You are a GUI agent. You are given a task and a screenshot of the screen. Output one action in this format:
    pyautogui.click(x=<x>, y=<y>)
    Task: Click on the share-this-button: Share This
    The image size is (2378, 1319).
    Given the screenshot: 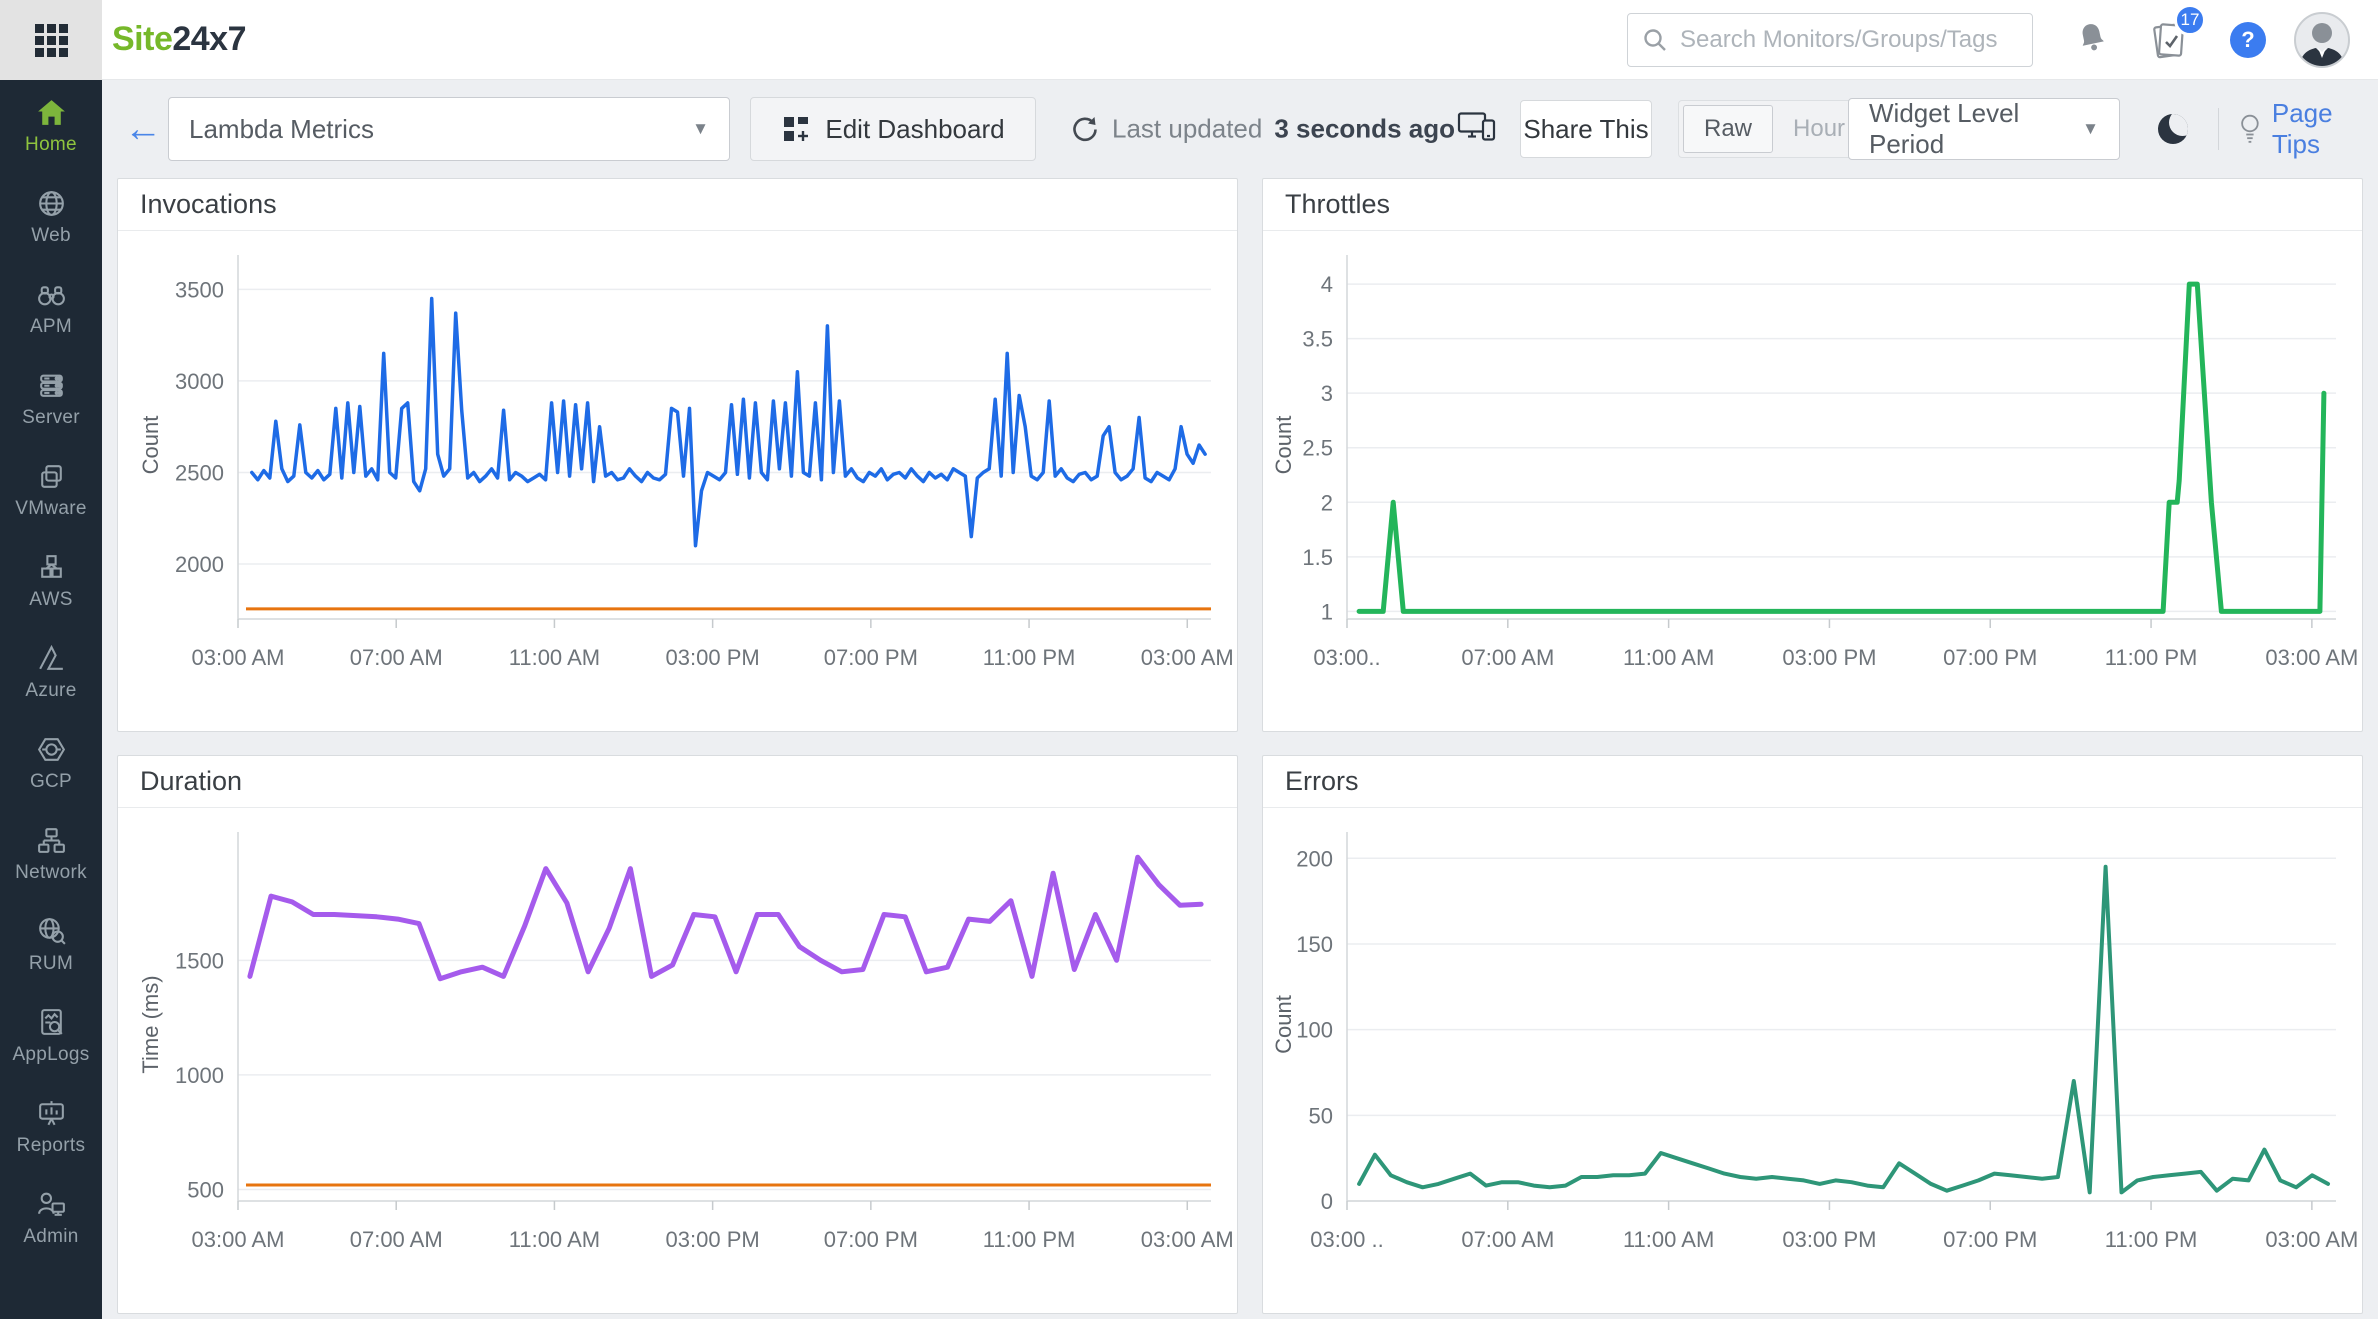 What is the action you would take?
    pyautogui.click(x=1586, y=129)
    